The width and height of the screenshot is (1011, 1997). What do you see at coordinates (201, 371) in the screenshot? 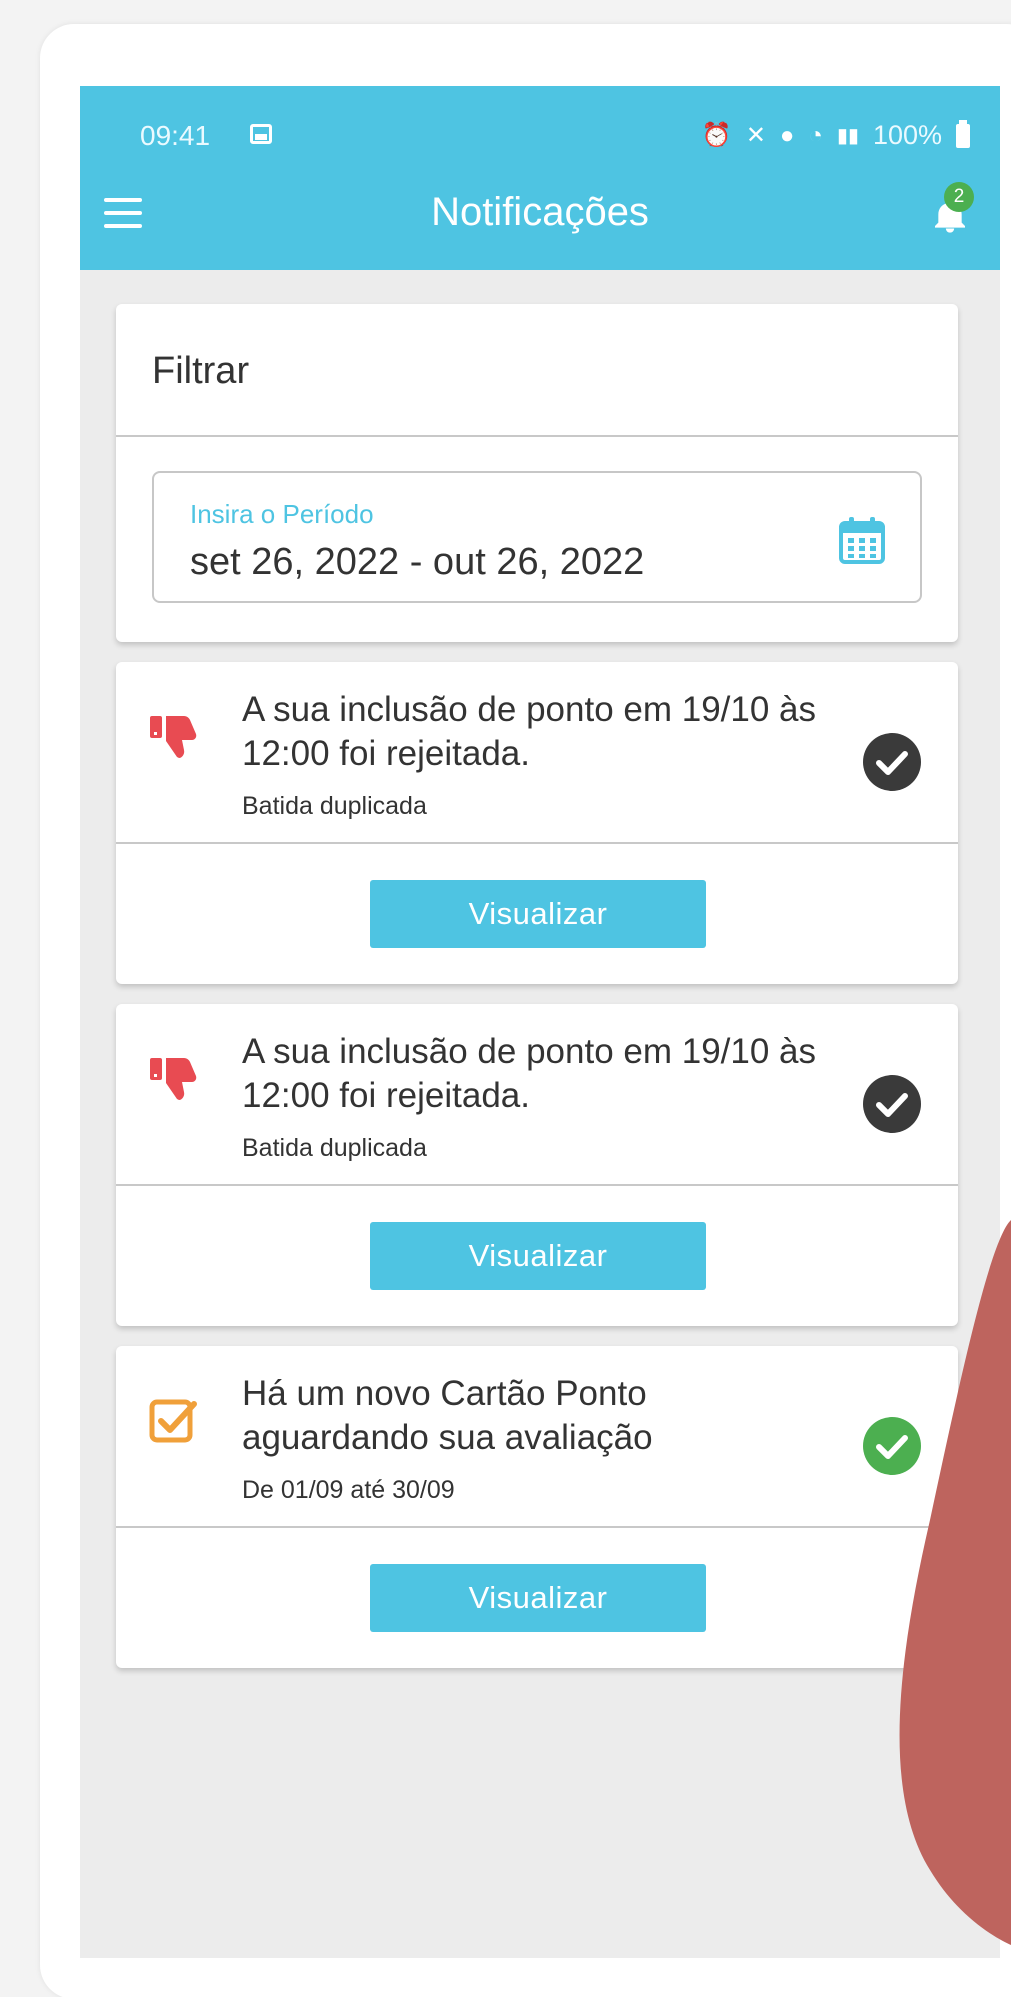
I see `filter-title: Filtrar` at bounding box center [201, 371].